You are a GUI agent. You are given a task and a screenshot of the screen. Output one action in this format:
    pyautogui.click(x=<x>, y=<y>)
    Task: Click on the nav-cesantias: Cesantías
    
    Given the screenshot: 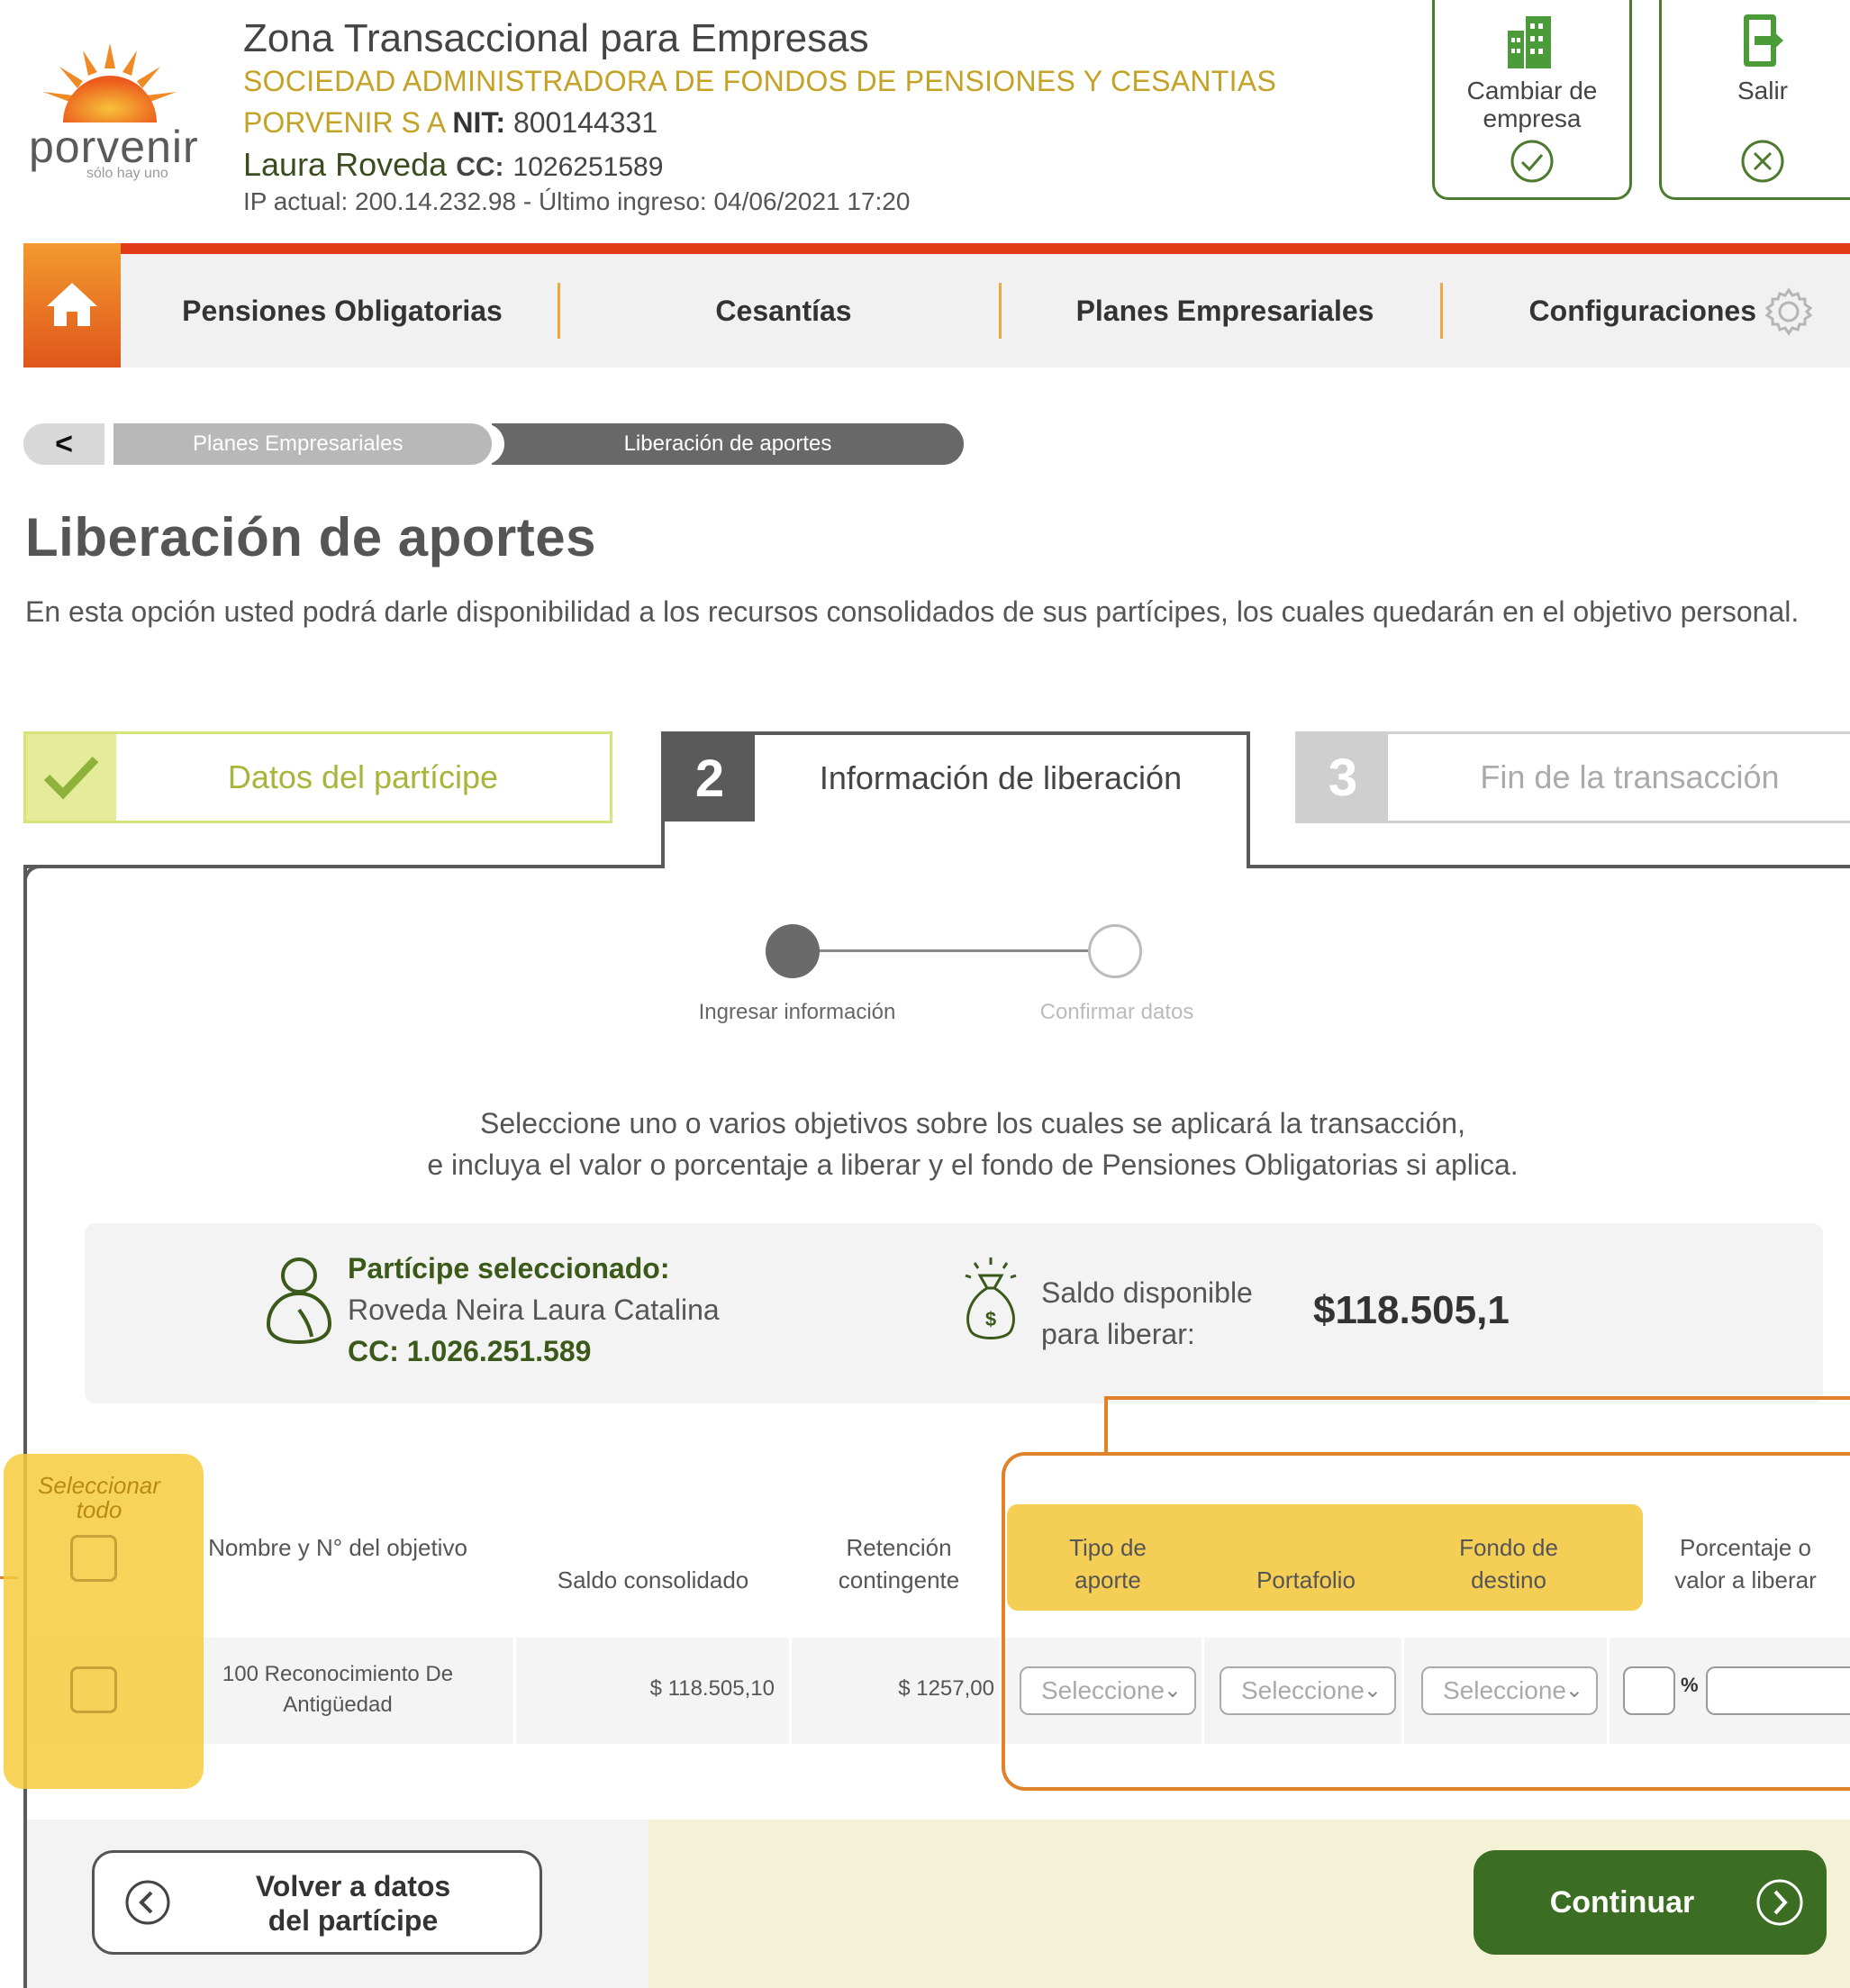 What is the action you would take?
    pyautogui.click(x=783, y=311)
    